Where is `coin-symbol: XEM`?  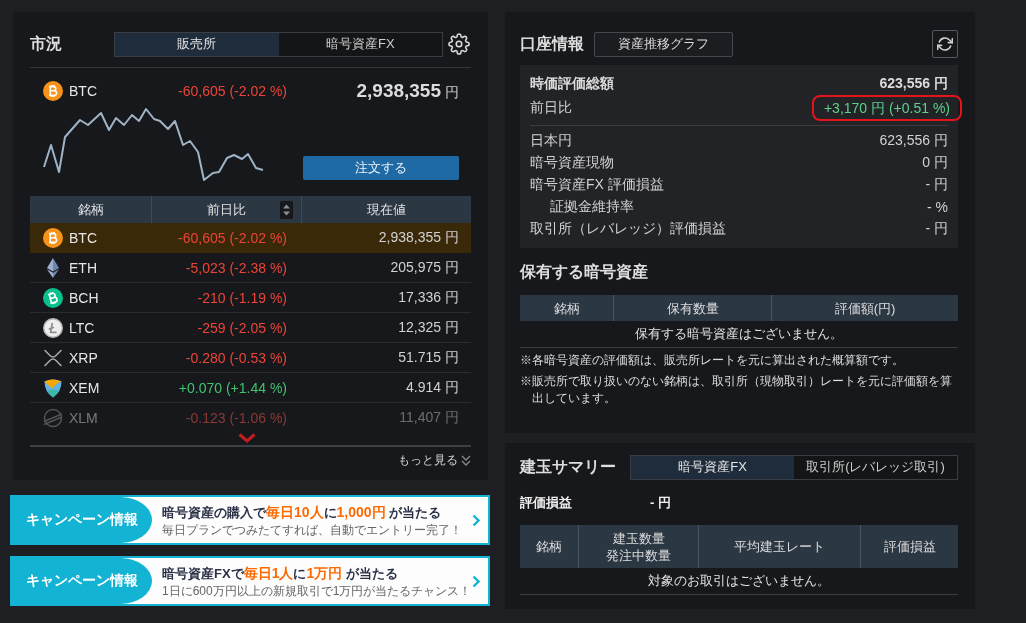
coin-symbol: XEM is located at coordinates (84, 387).